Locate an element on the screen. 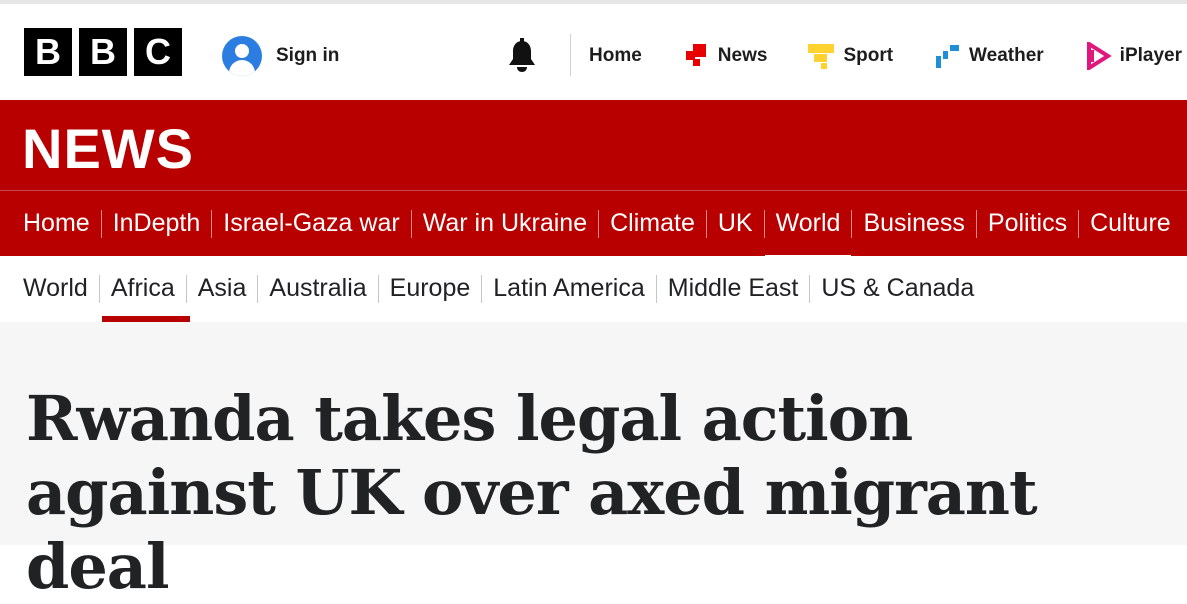 The width and height of the screenshot is (1187, 604). iplayer-icon is located at coordinates (1098, 56).